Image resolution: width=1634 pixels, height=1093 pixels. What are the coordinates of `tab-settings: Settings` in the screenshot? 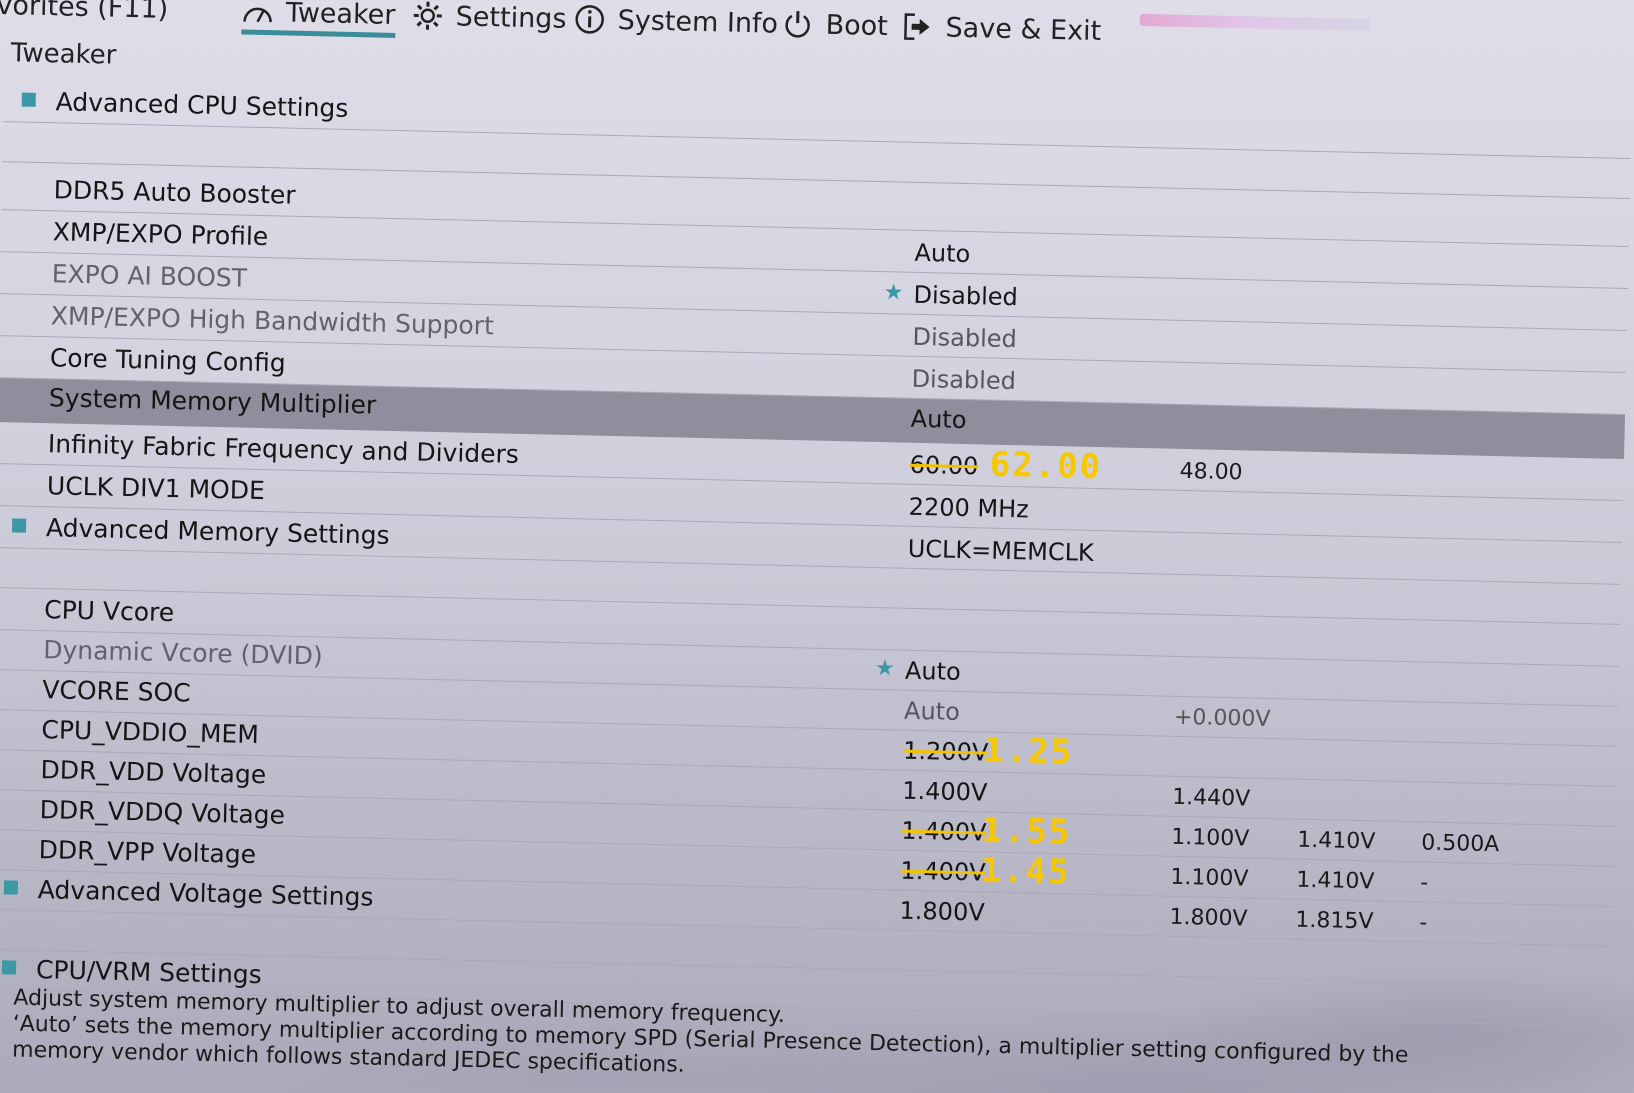 It's located at (489, 17).